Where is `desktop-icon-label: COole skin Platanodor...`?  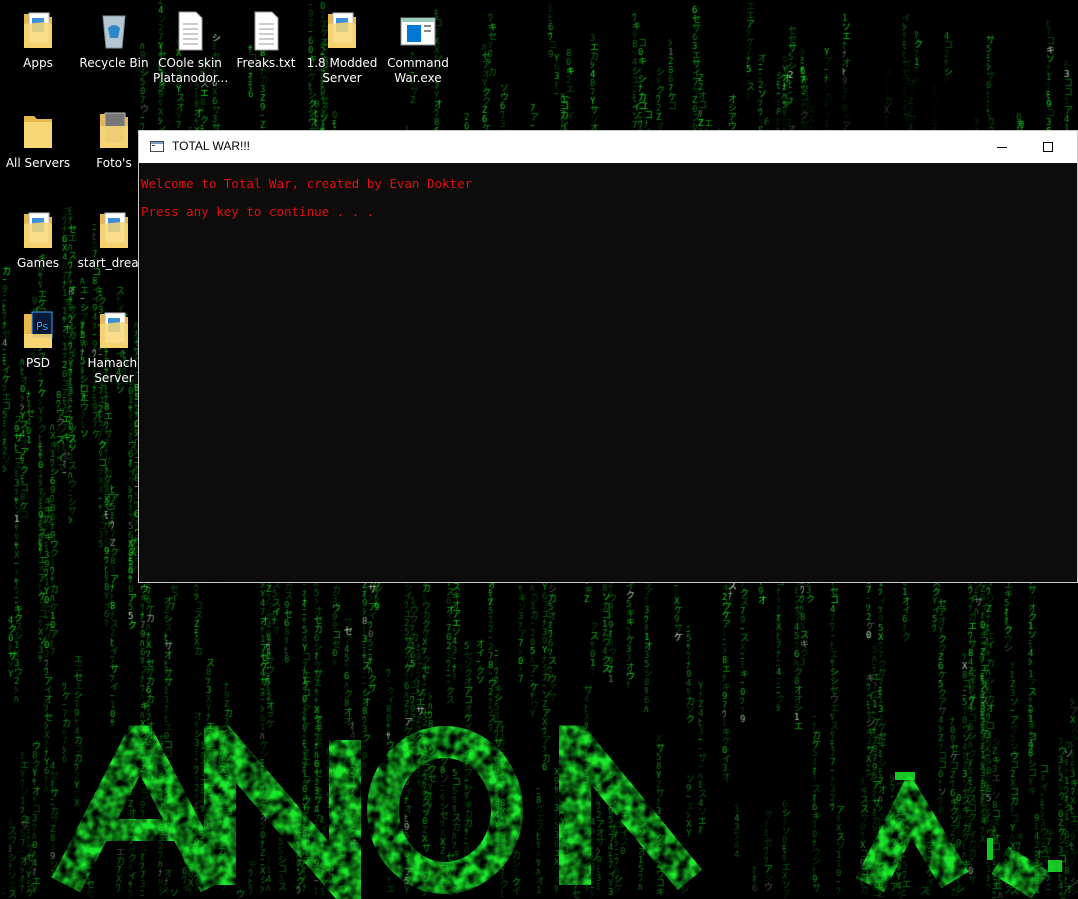 desktop-icon-label: COole skin Platanodor... is located at coordinates (191, 70).